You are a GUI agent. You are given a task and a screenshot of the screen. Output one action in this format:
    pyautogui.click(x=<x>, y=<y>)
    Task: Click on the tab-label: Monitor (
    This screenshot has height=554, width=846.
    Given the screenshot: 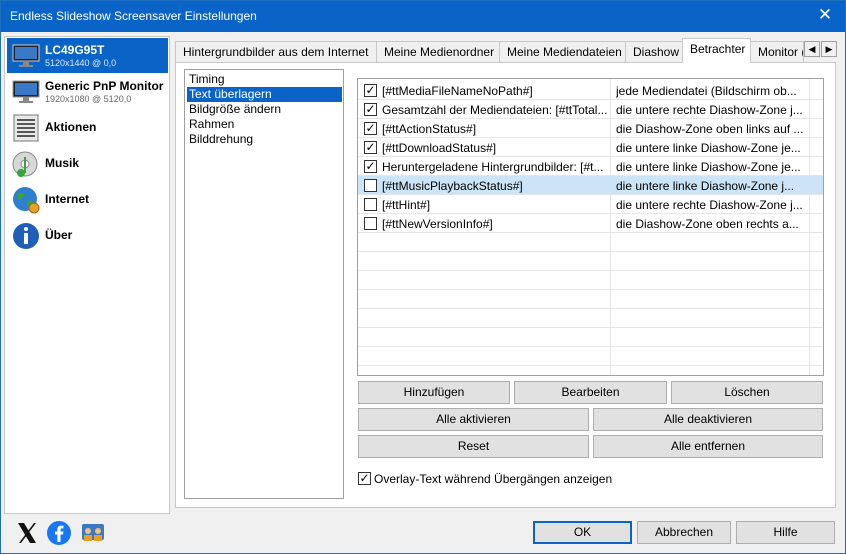 What is the action you would take?
    pyautogui.click(x=781, y=52)
    